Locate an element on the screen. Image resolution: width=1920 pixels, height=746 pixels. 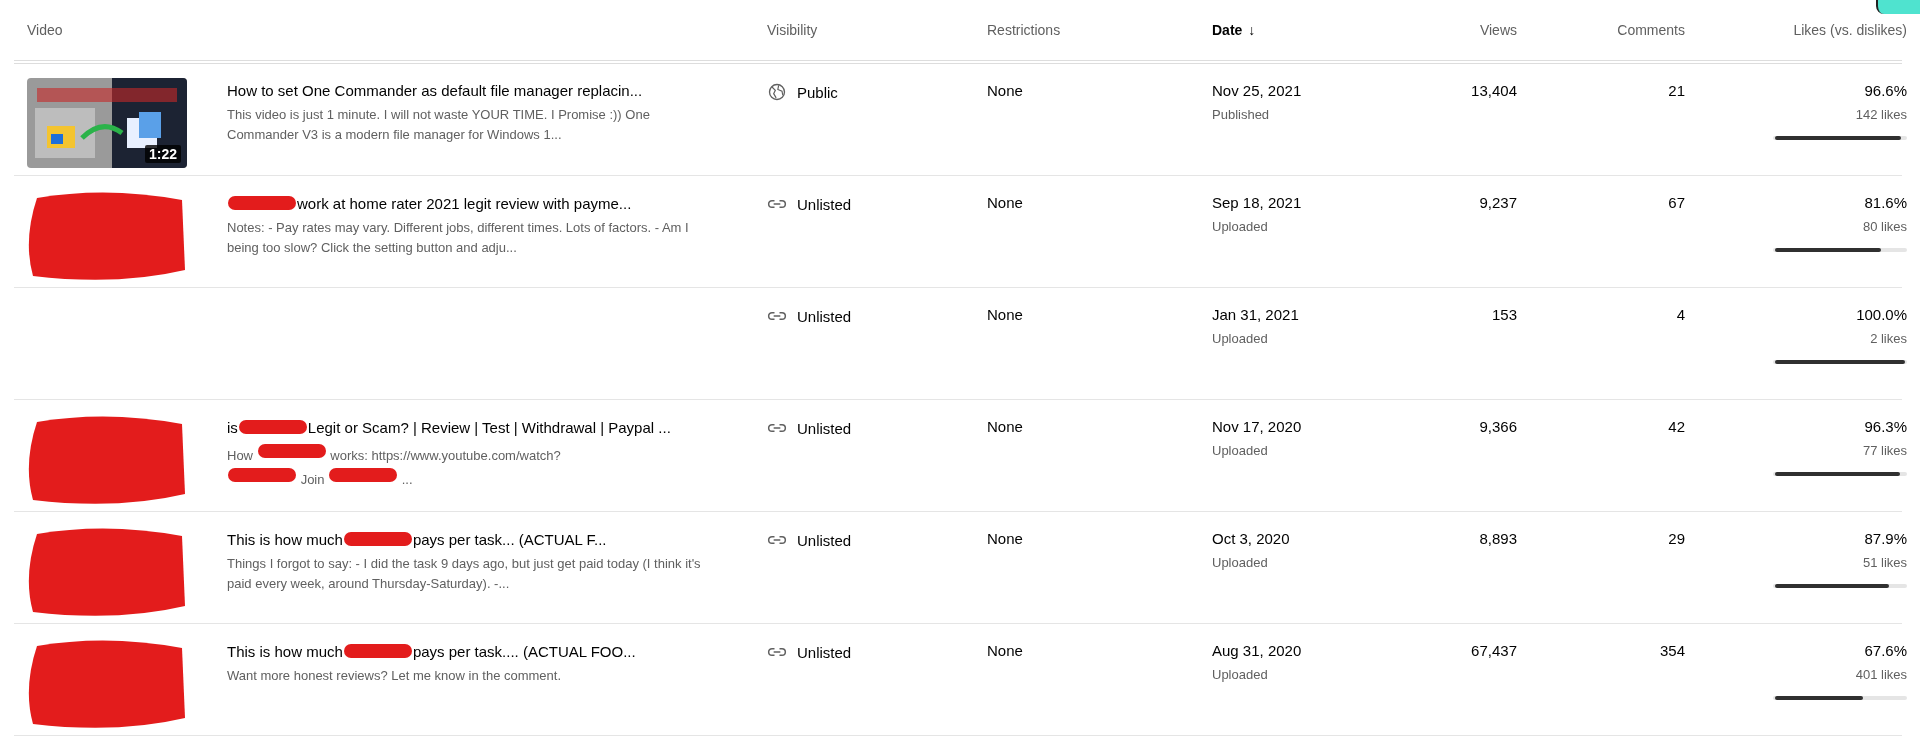
video-thumbnail: 1:22 is located at coordinates (107, 123).